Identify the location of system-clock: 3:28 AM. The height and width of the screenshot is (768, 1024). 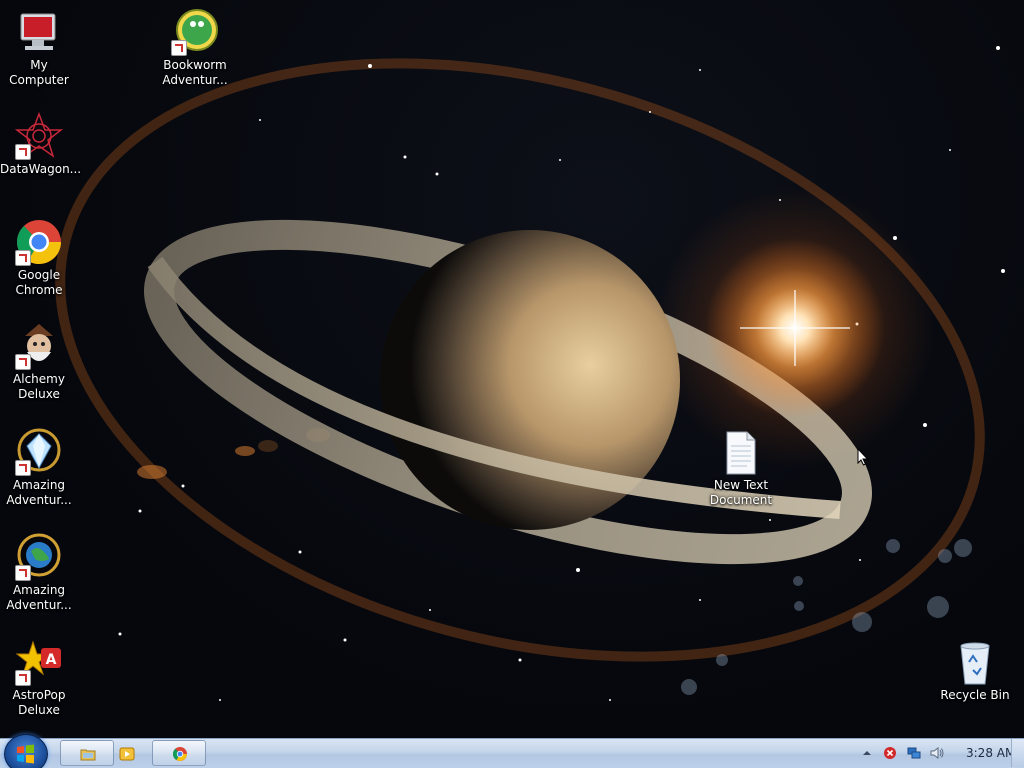
(990, 753).